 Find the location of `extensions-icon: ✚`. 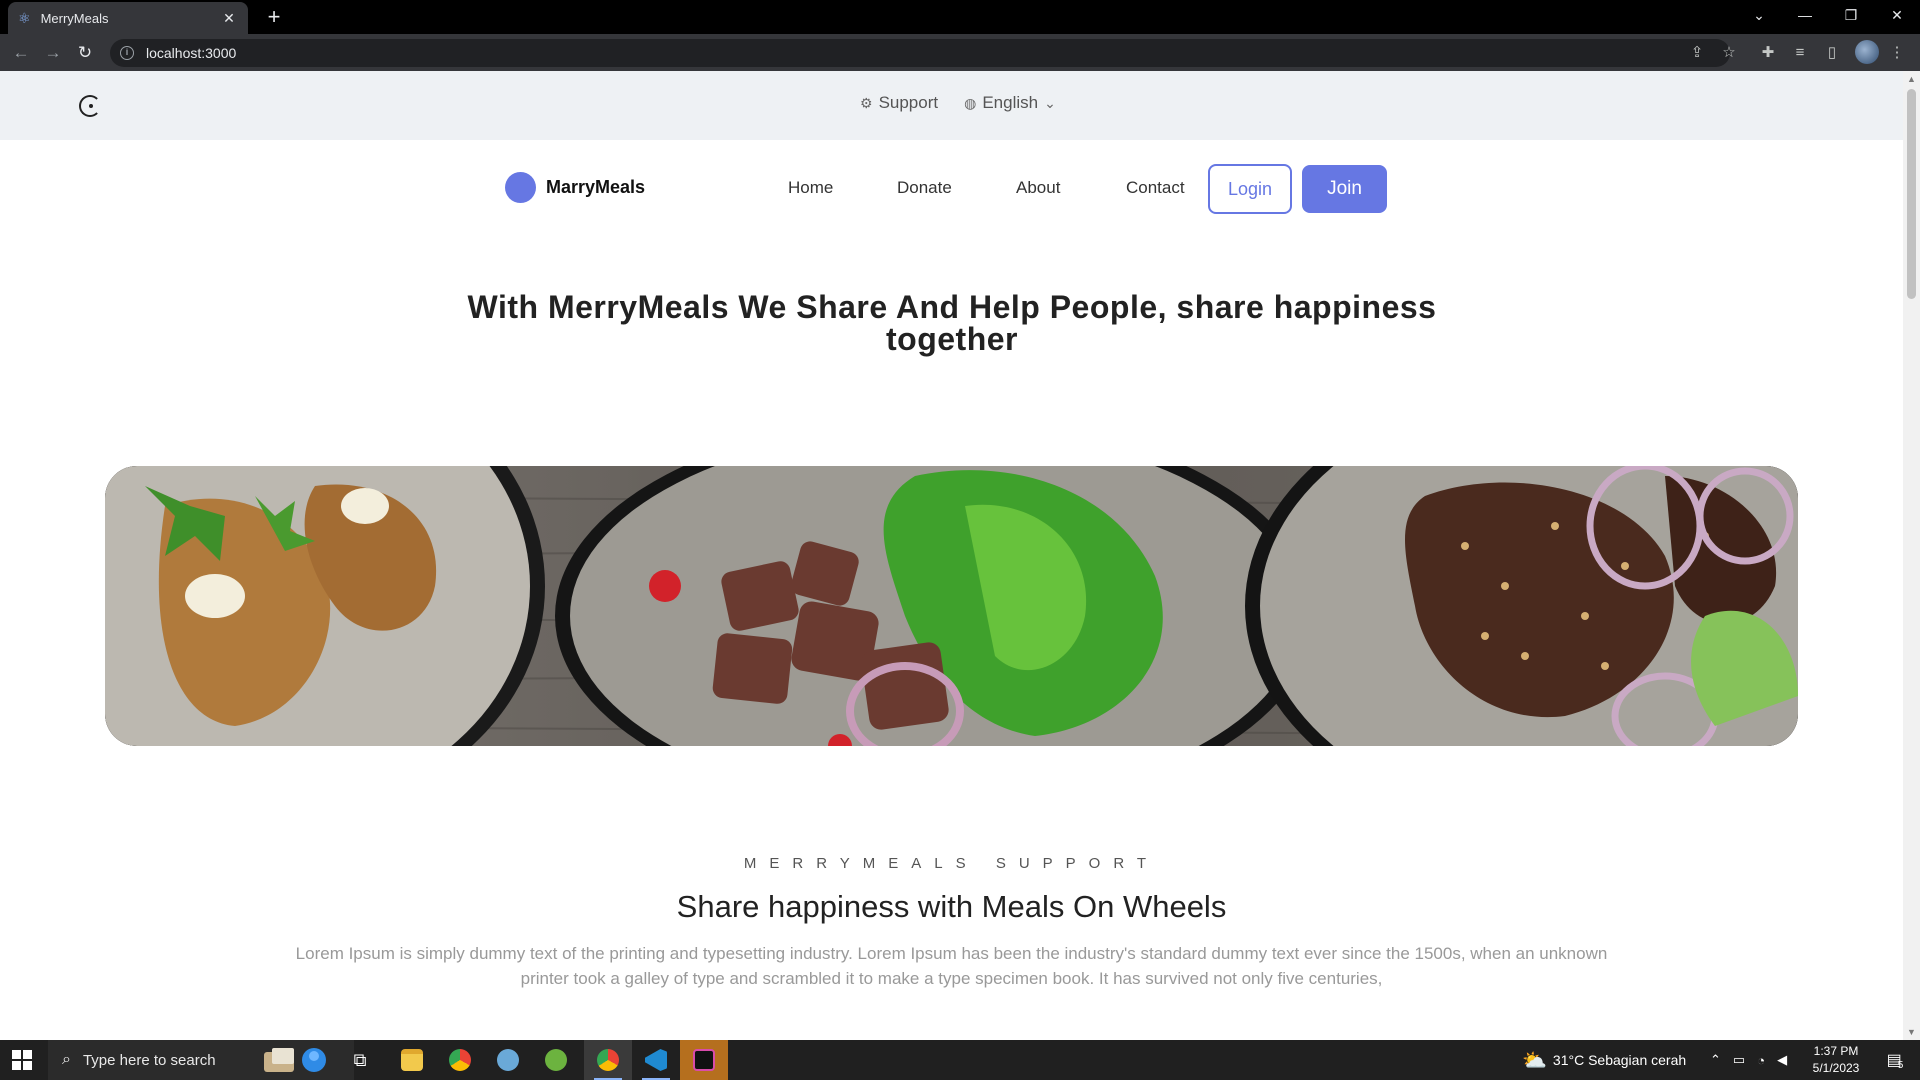

extensions-icon: ✚ is located at coordinates (1768, 53).